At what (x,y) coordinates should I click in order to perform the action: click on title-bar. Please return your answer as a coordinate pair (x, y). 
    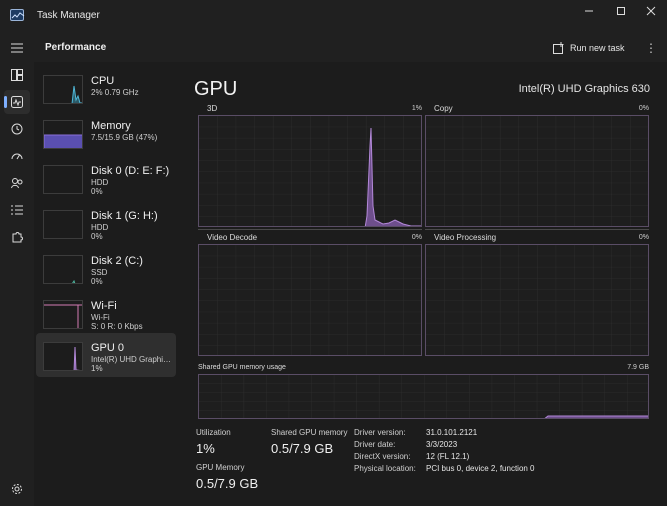
    Looking at the image, I should click on (333, 16).